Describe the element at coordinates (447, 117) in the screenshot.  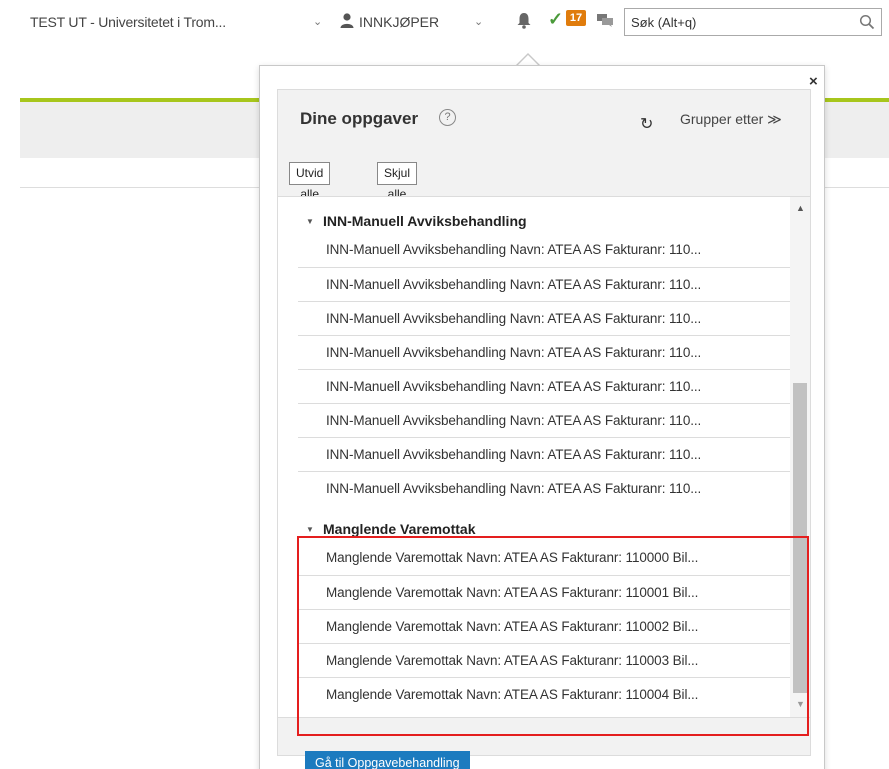
I see `help-icon: ?` at that location.